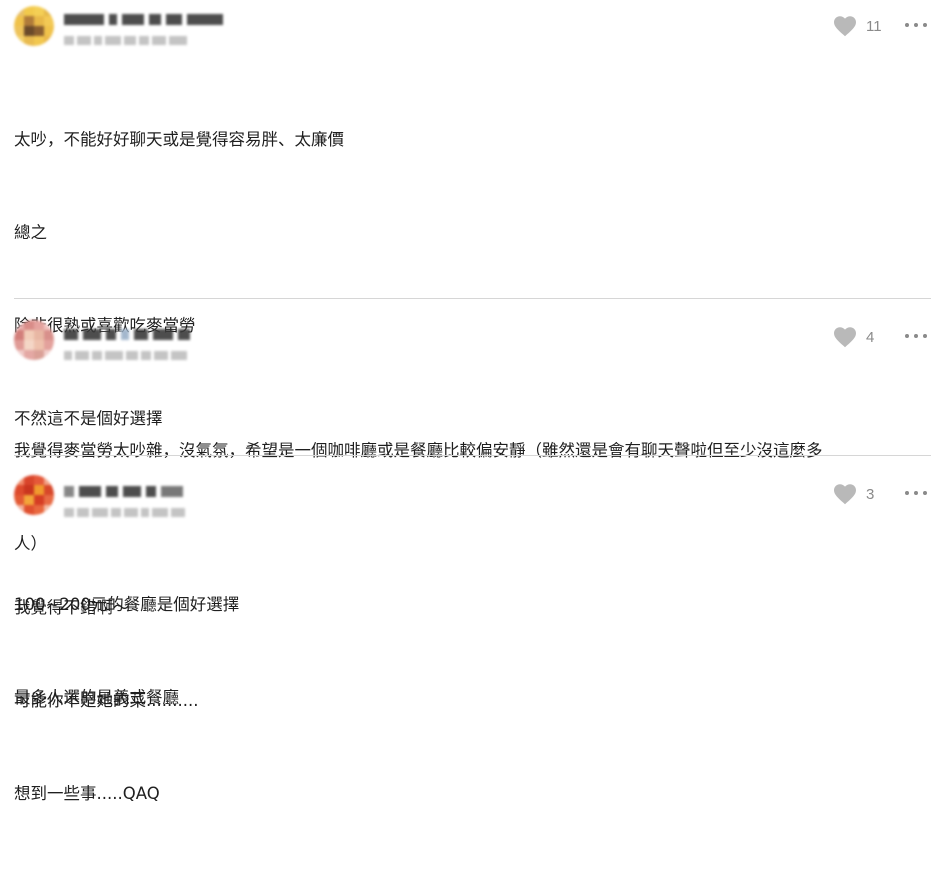  Describe the element at coordinates (870, 494) in the screenshot. I see `like-count: 3` at that location.